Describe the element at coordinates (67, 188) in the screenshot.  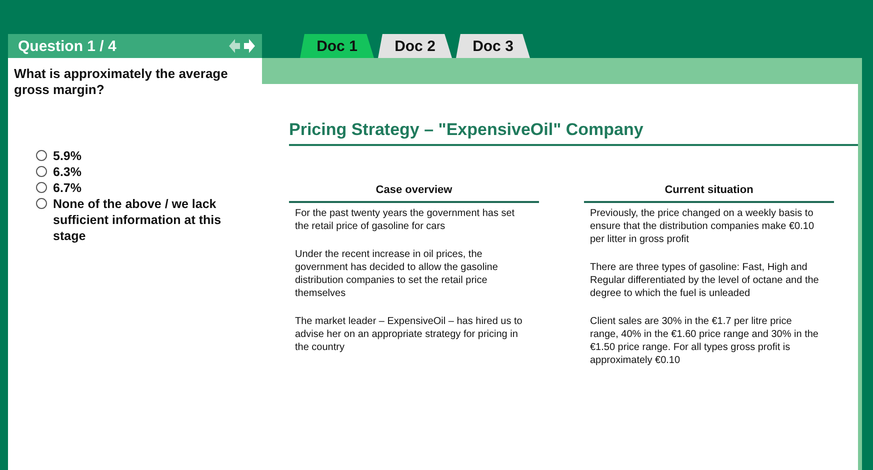
I see `option-label: 6.7%` at that location.